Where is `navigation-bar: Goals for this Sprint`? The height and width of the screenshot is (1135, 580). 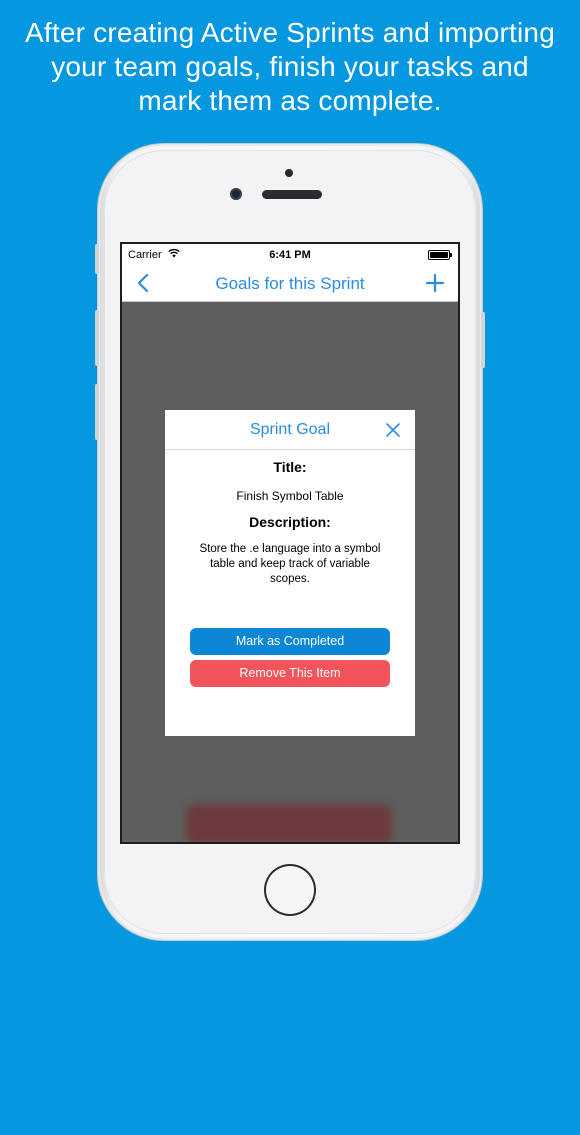
navigation-bar: Goals for this Sprint is located at coordinates (290, 283).